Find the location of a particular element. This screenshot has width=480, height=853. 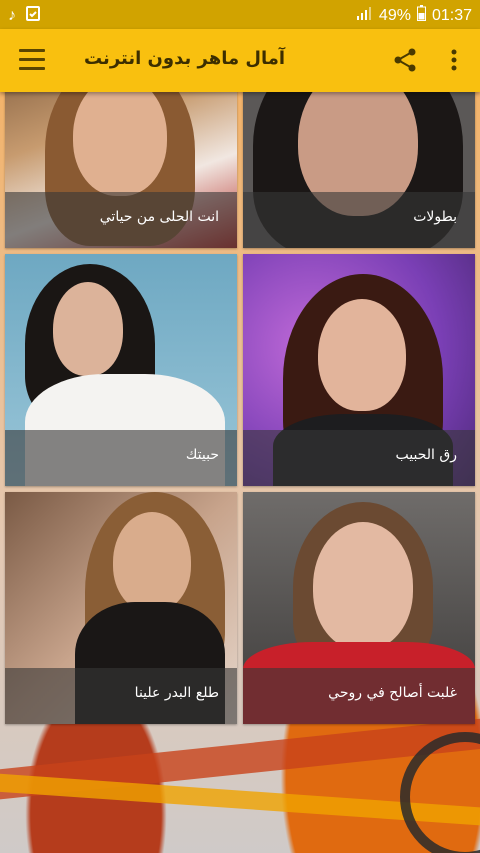

more-vertical-icon is located at coordinates (454, 60).